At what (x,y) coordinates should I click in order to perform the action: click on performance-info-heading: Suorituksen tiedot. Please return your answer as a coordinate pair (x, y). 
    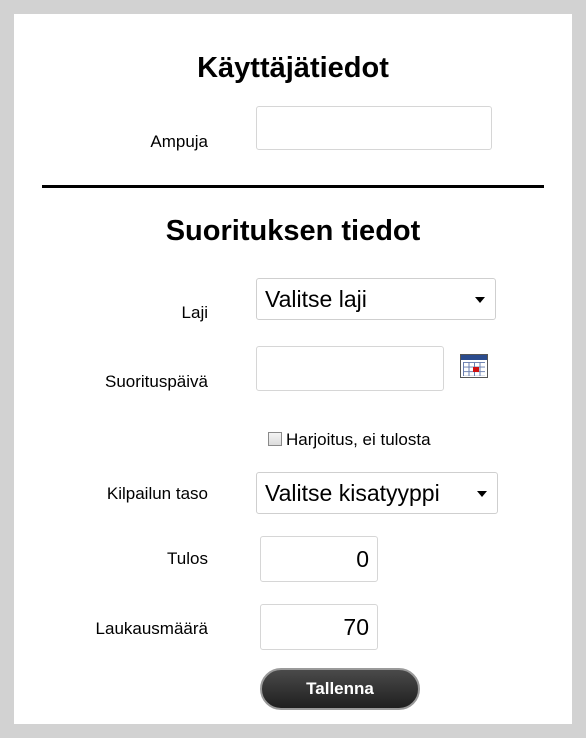
    Looking at the image, I should click on (293, 231).